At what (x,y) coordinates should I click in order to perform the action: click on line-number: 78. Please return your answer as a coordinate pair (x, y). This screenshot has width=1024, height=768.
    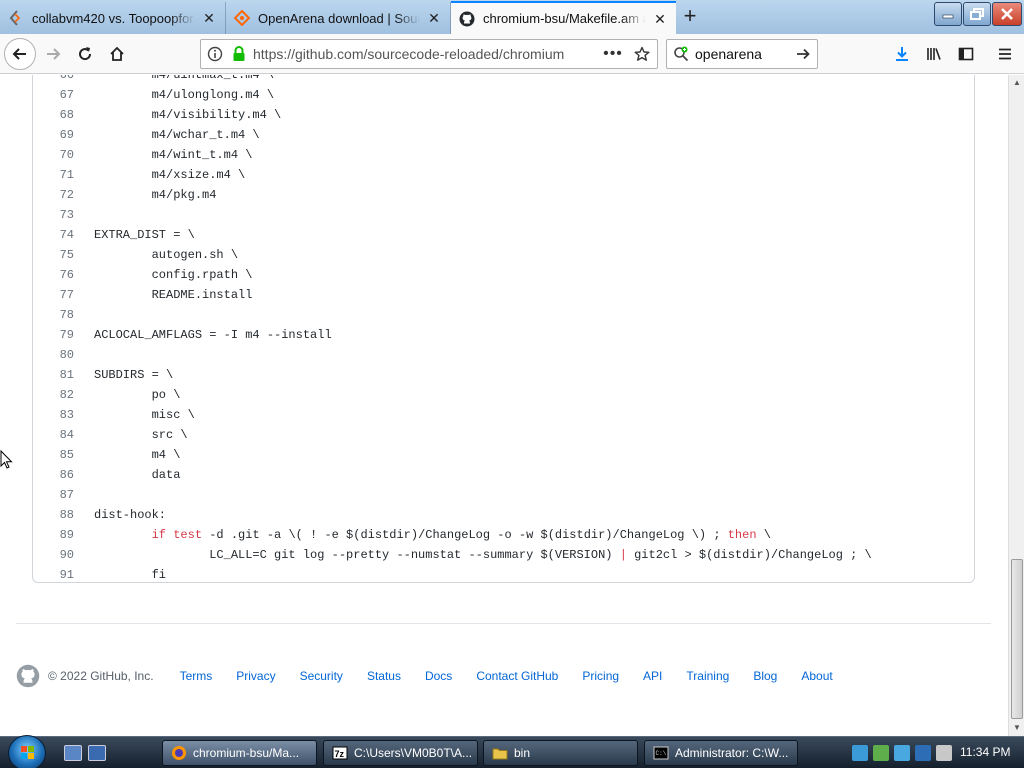
    Looking at the image, I should click on (53, 315).